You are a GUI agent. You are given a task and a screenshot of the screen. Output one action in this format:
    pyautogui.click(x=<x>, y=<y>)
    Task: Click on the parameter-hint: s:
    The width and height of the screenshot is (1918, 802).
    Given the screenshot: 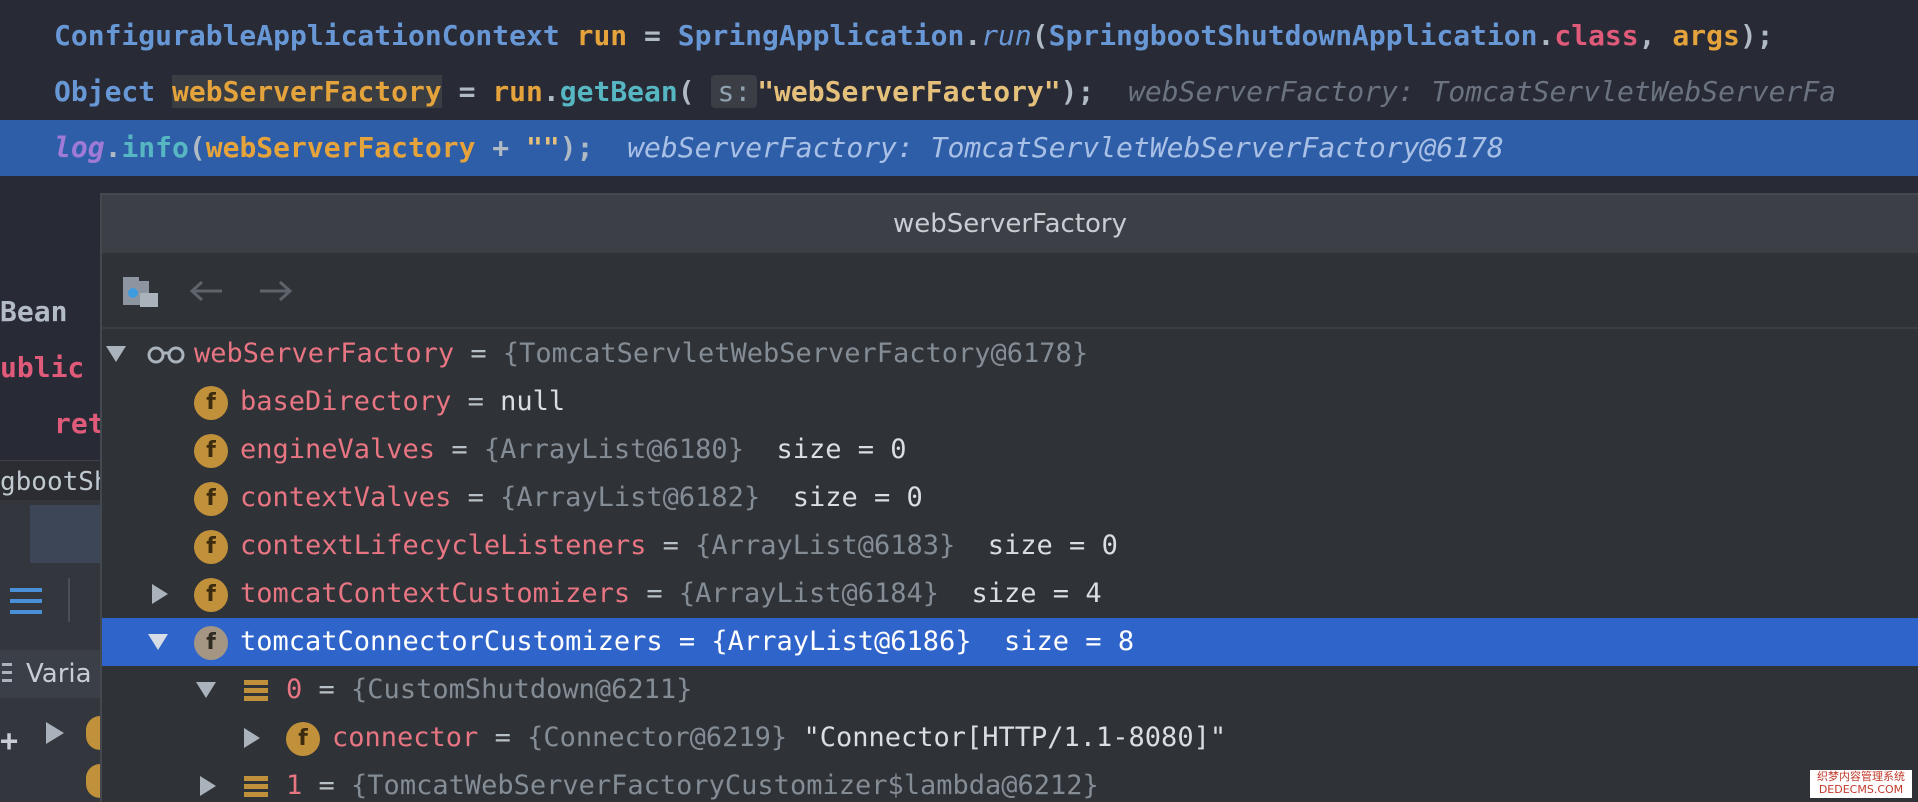 What is the action you would take?
    pyautogui.click(x=734, y=91)
    